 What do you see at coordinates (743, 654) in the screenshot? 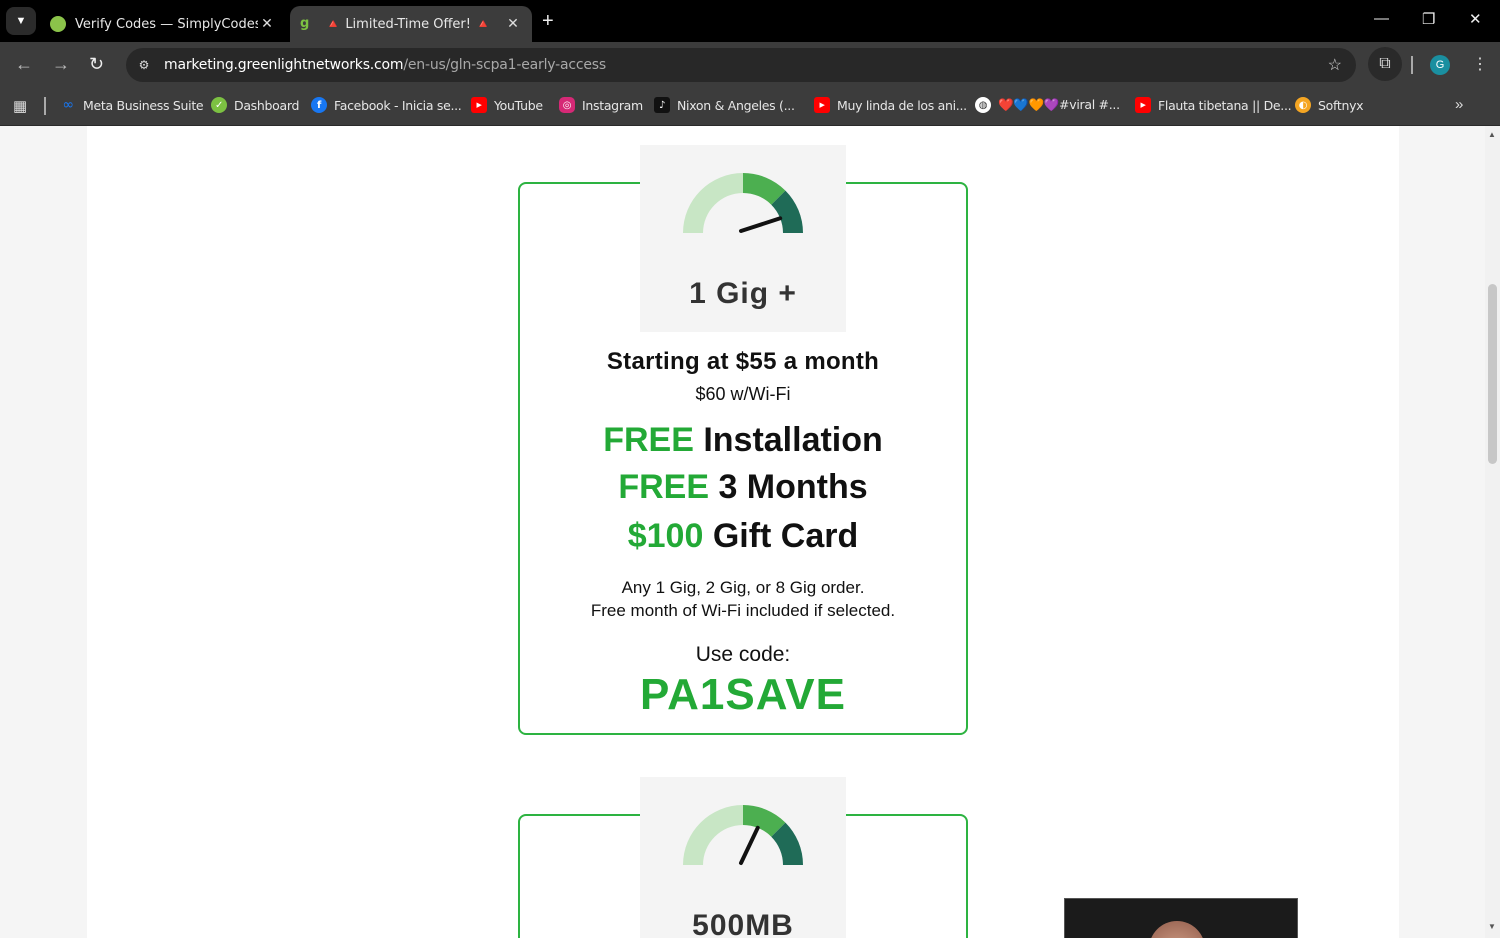
I see `code-label: Use code:` at bounding box center [743, 654].